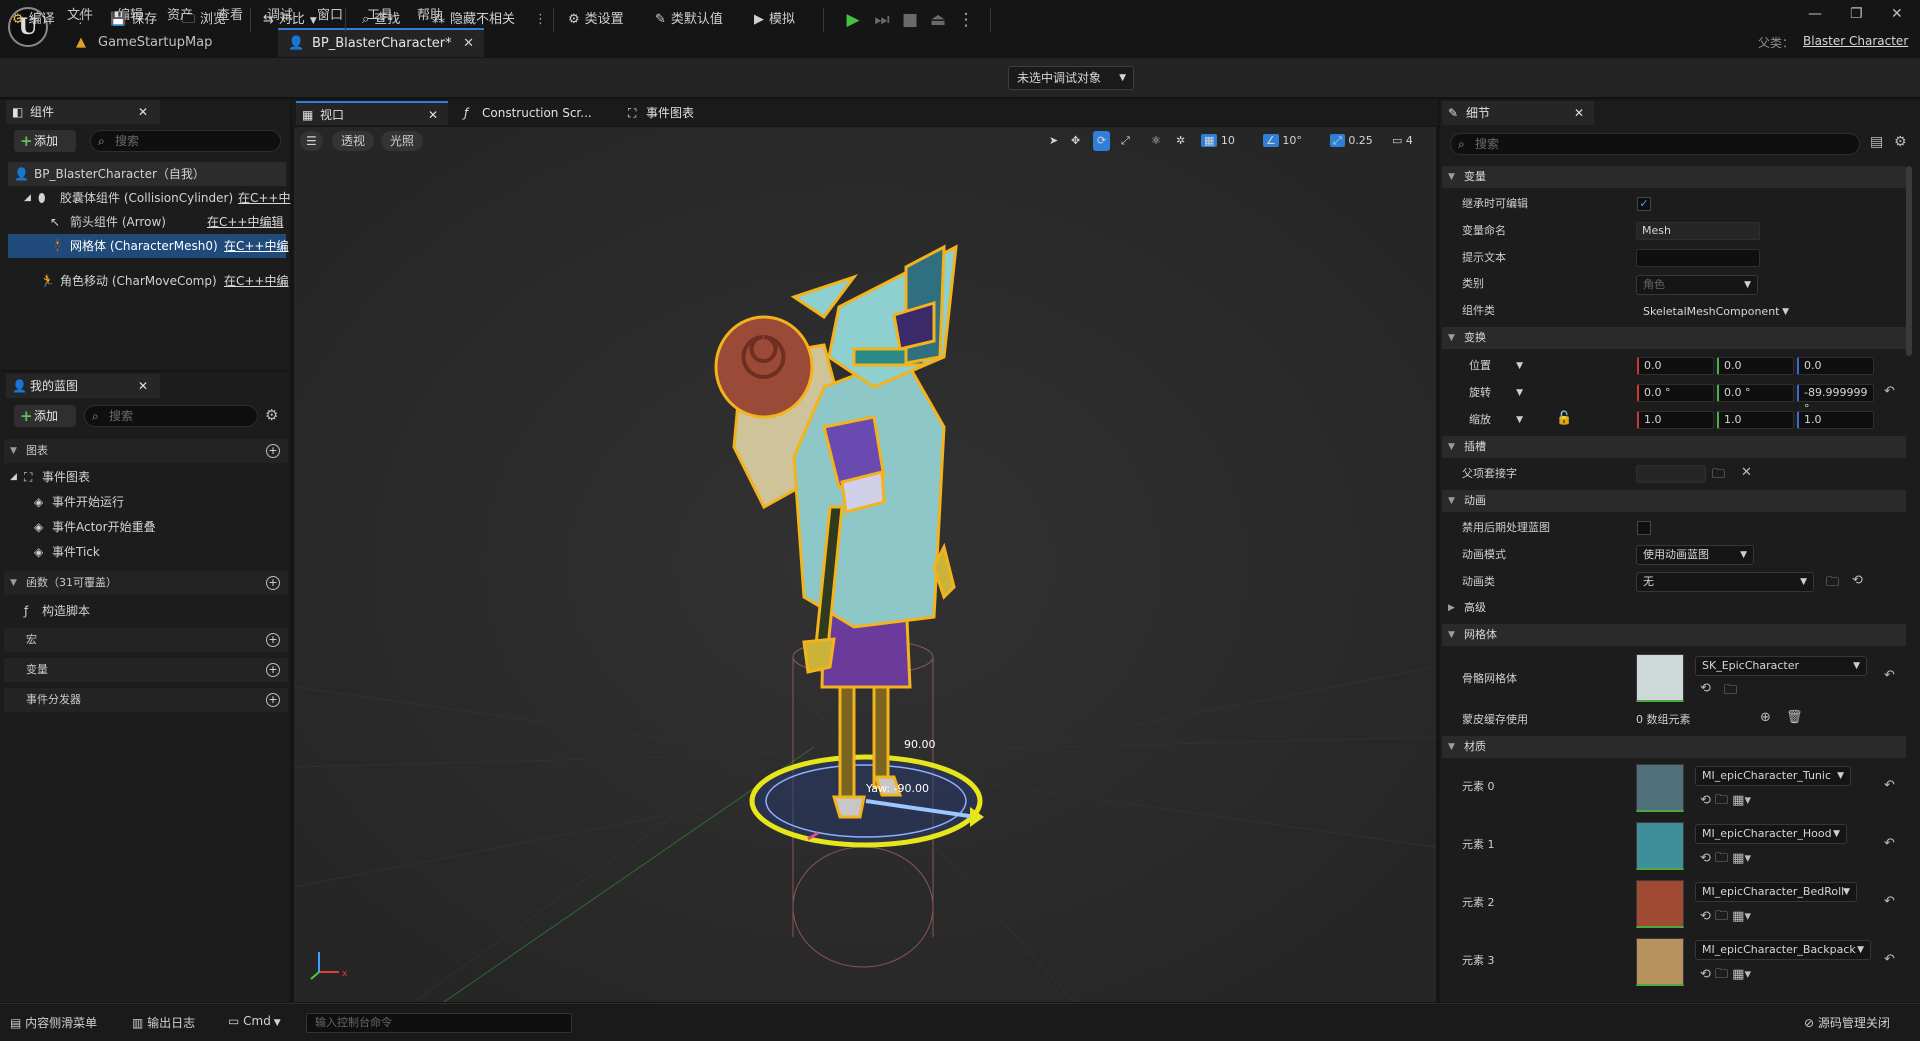  Describe the element at coordinates (1716, 312) in the screenshot. I see `component-class-select: SkeletalMeshComponent ▼` at that location.